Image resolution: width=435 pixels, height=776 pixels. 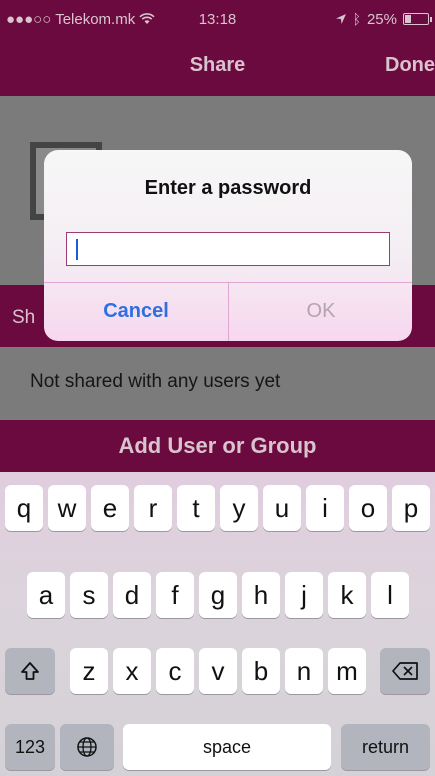 I want to click on location-arrow-icon, so click(x=340, y=19).